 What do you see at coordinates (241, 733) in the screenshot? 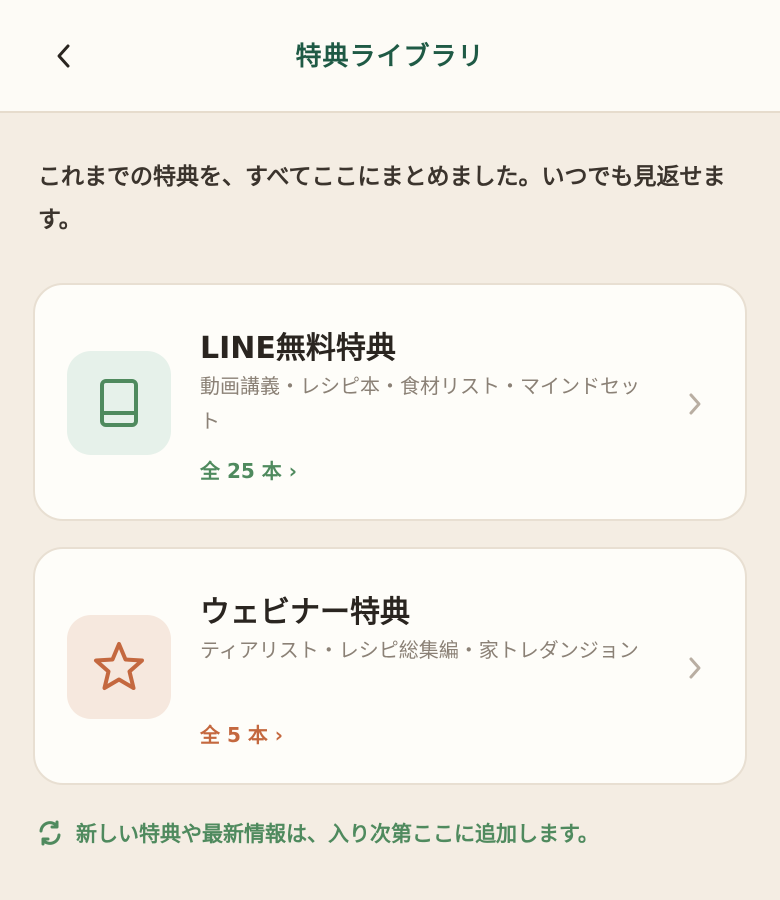
I see `card-count-link: 全 5 本 ›` at bounding box center [241, 733].